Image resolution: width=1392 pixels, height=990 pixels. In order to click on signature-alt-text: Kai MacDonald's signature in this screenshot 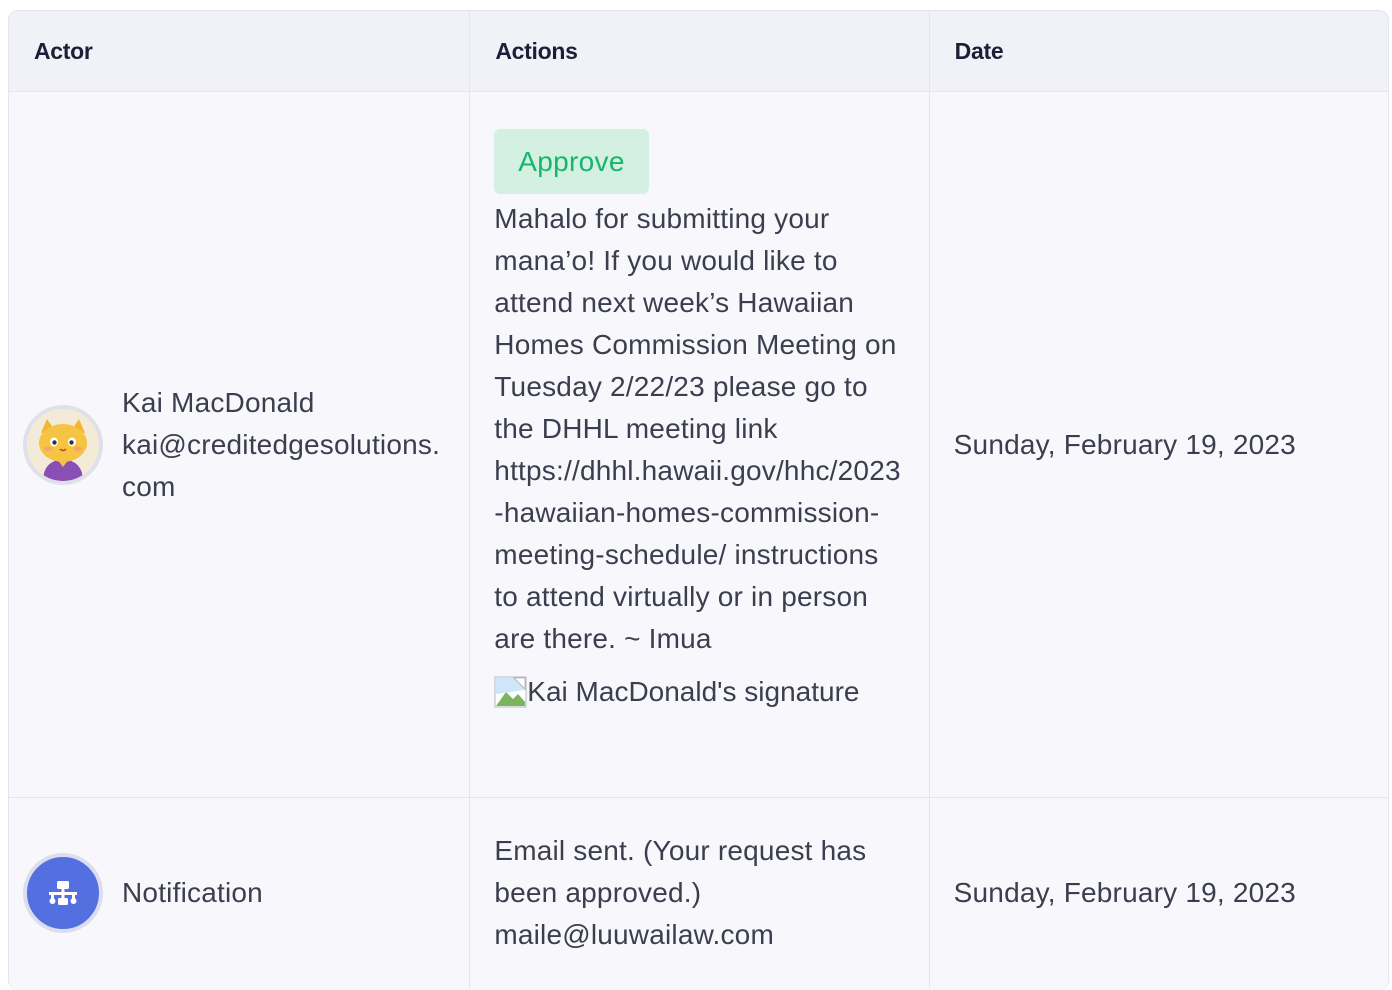, I will do `click(693, 691)`.